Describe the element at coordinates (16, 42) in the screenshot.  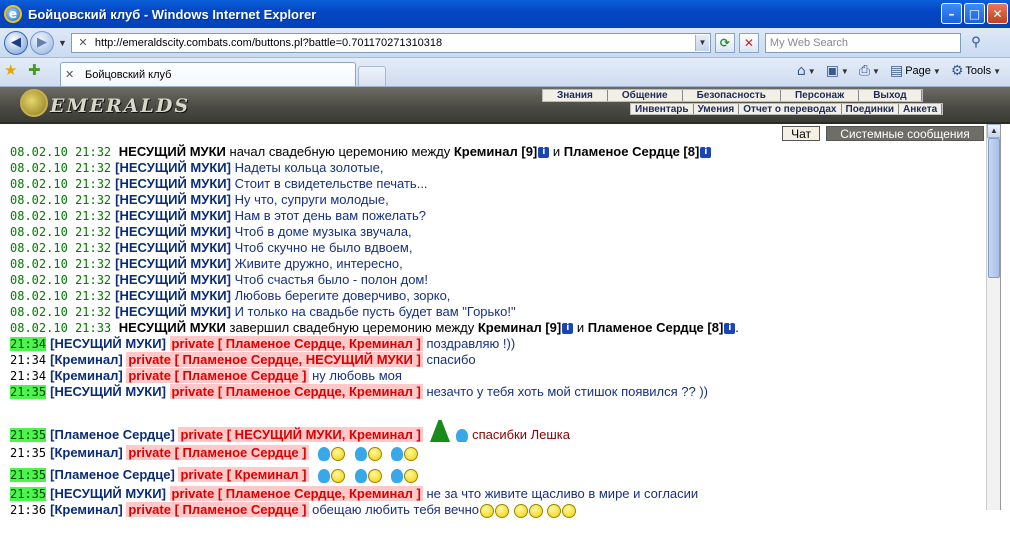
I see `back-button: ◀` at that location.